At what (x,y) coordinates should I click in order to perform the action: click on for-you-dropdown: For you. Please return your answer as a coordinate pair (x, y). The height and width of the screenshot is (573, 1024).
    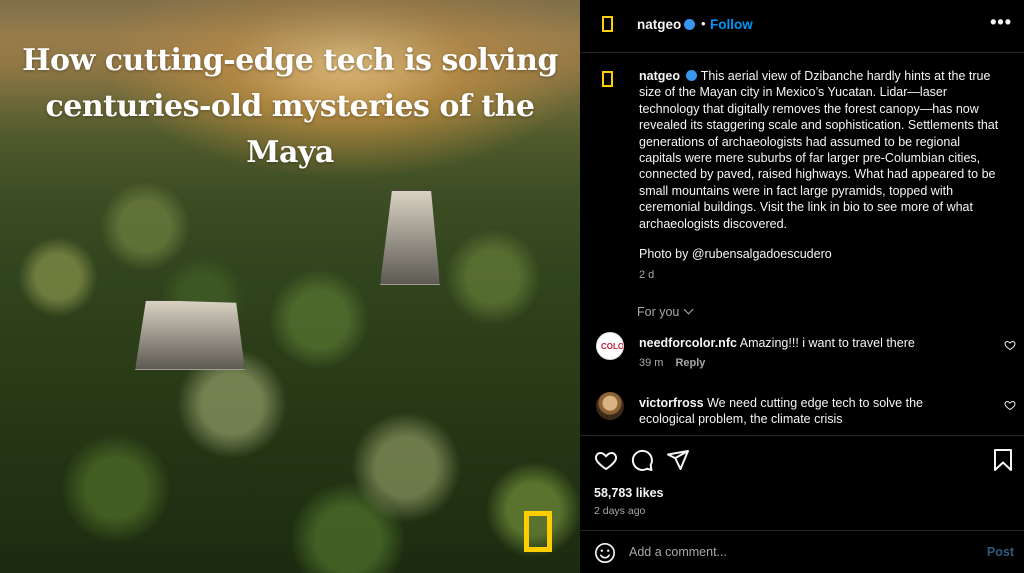
    Looking at the image, I should click on (665, 311).